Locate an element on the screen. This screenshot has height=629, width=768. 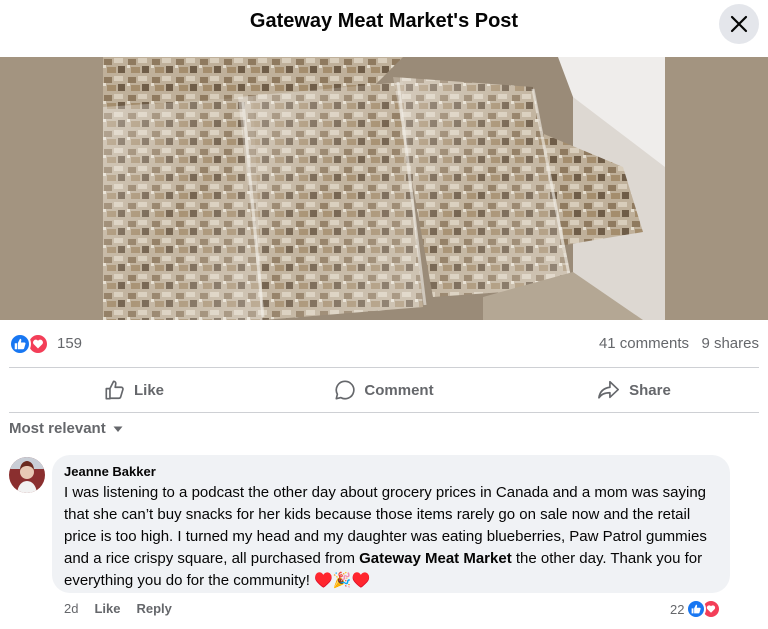
comment-meta: 2d Like Reply is located at coordinates (118, 608).